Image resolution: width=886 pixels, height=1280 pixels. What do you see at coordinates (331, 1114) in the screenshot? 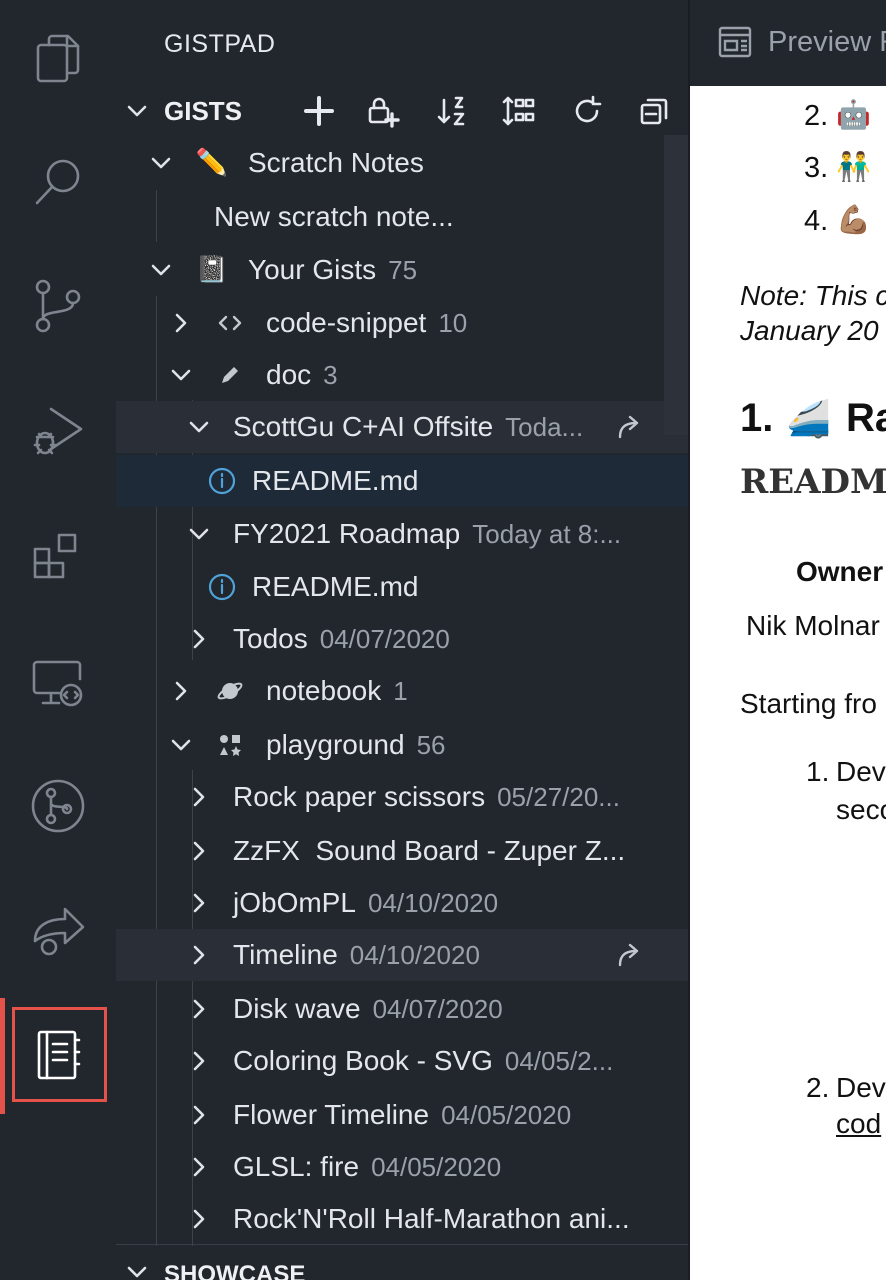
I see `tree-item-label: Flower Timeline` at bounding box center [331, 1114].